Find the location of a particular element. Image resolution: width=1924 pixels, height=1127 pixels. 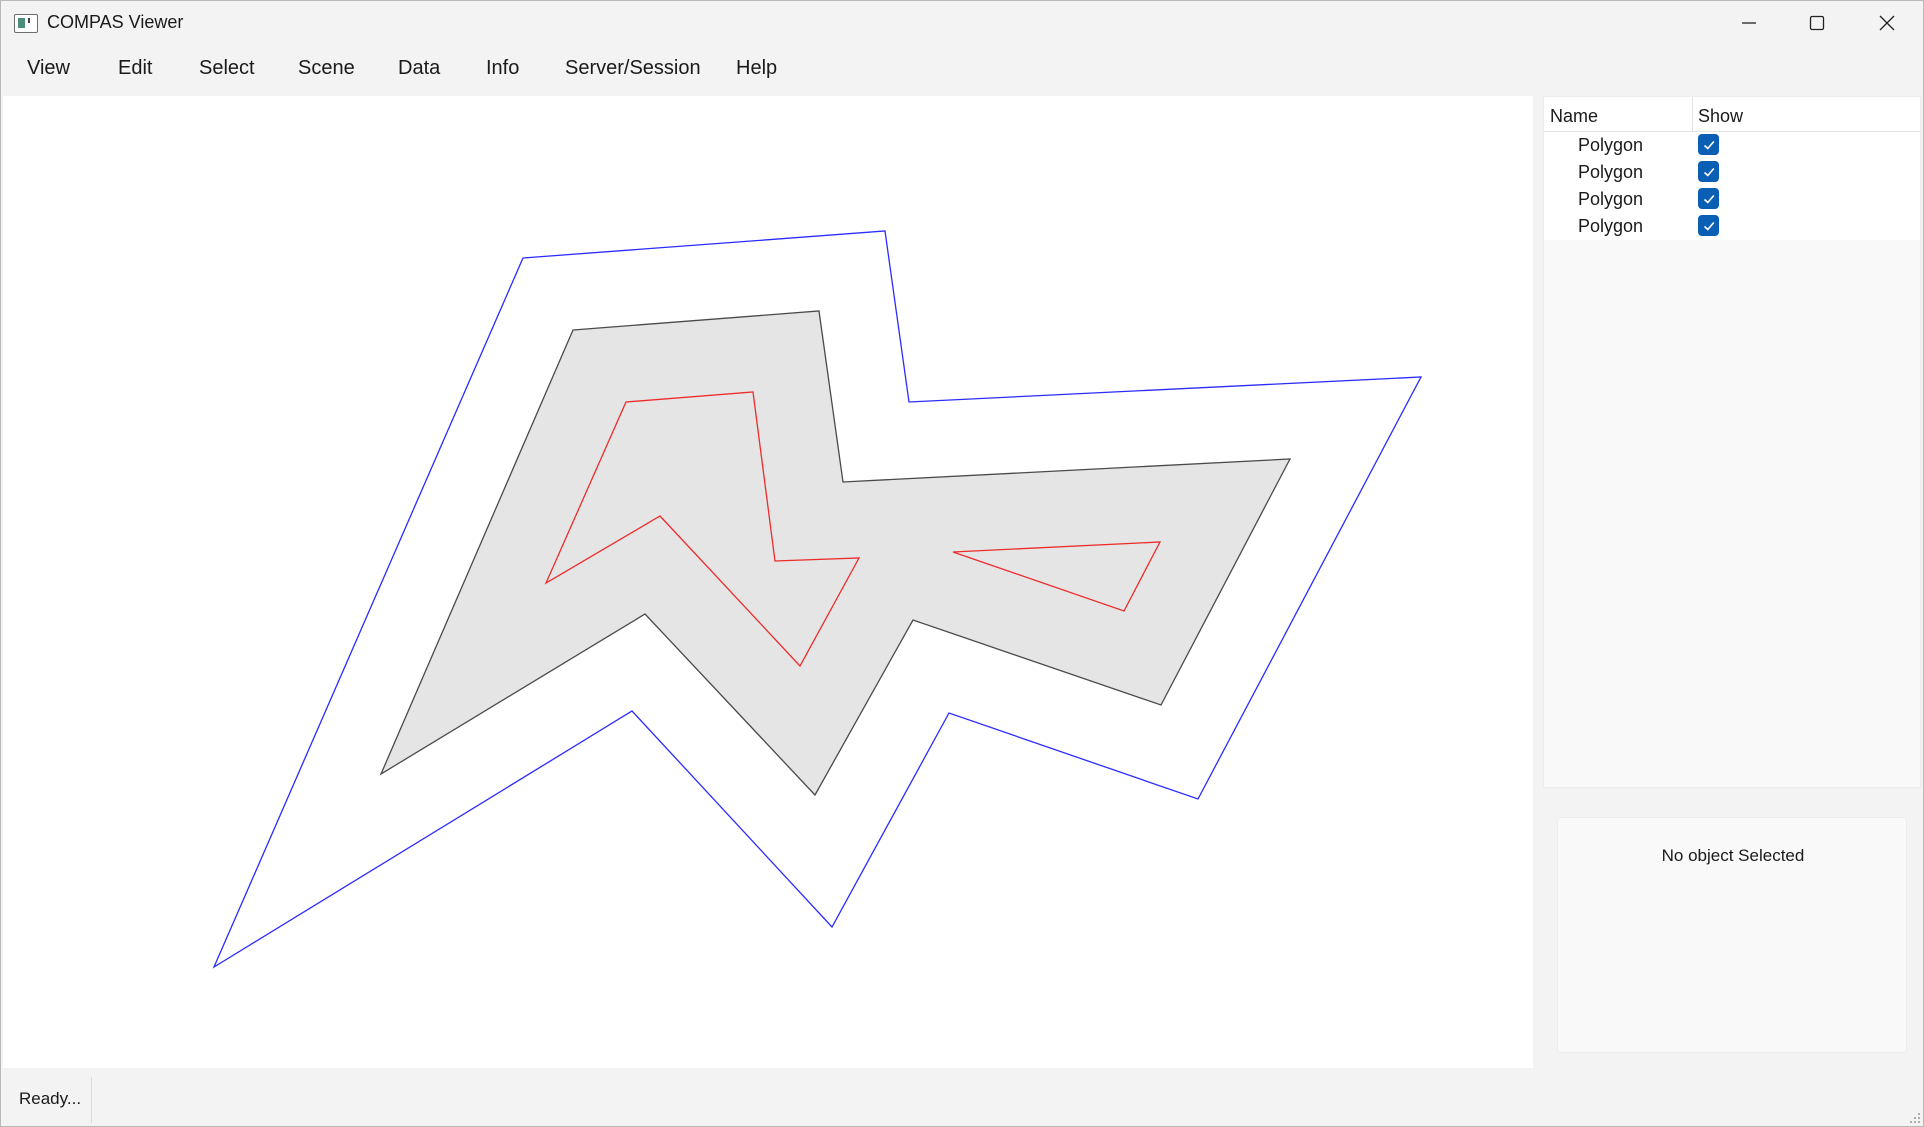

menu-select: Select is located at coordinates (227, 68).